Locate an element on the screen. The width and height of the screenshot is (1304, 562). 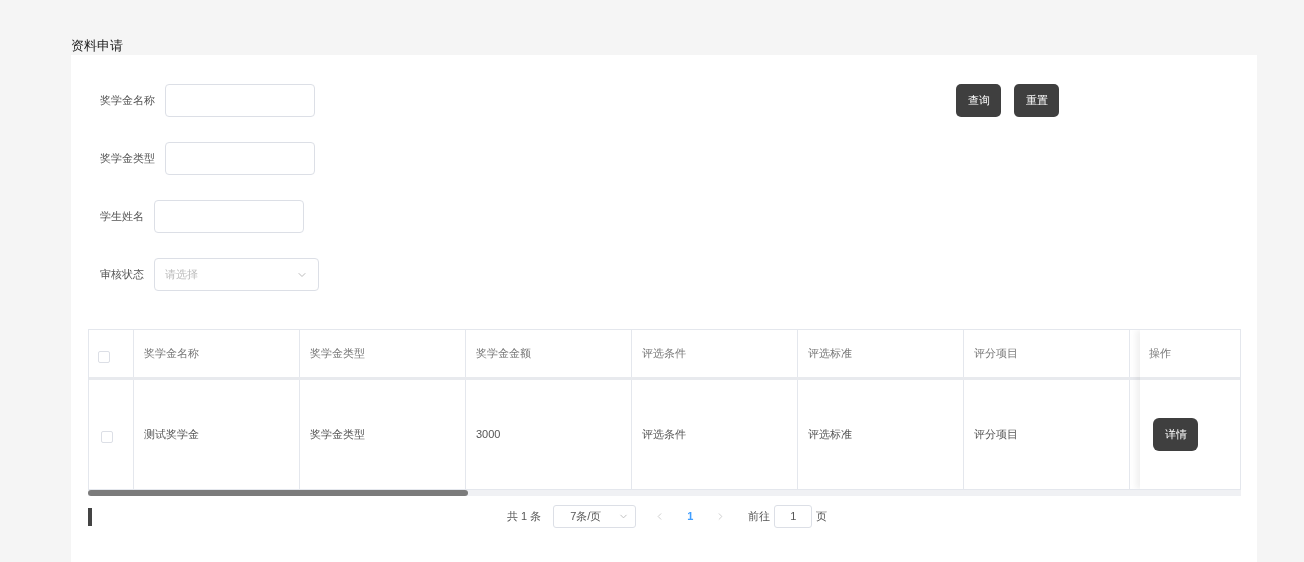
details-button: 详情 is located at coordinates (1175, 434).